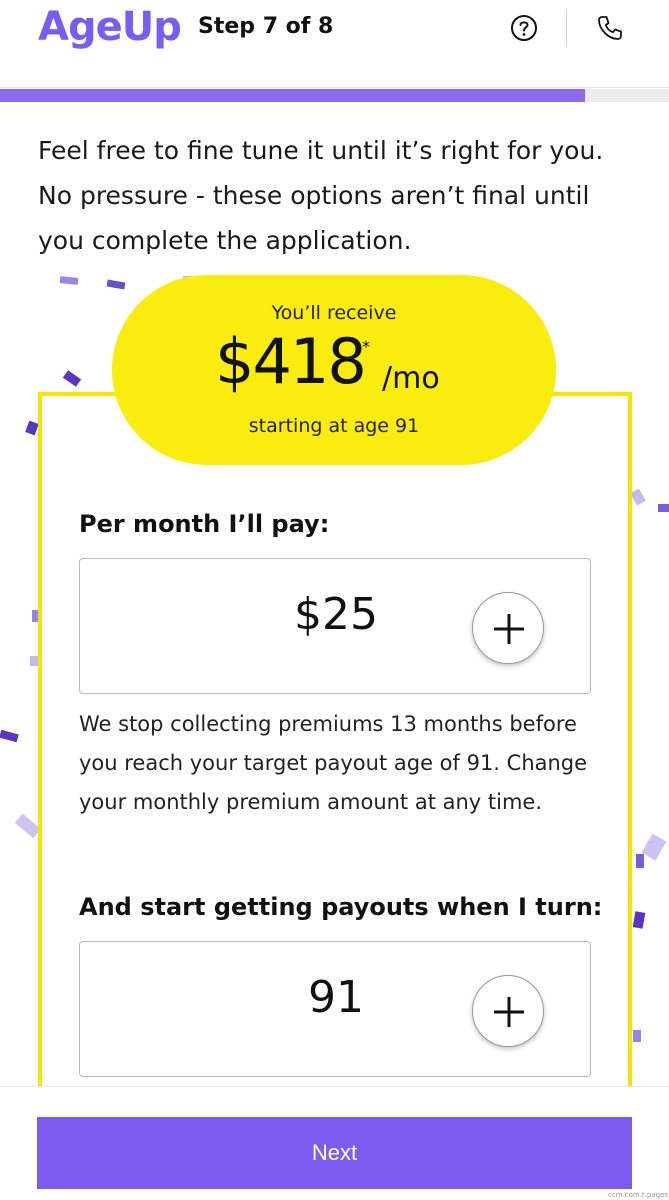  What do you see at coordinates (293, 95) in the screenshot?
I see `progress-fill` at bounding box center [293, 95].